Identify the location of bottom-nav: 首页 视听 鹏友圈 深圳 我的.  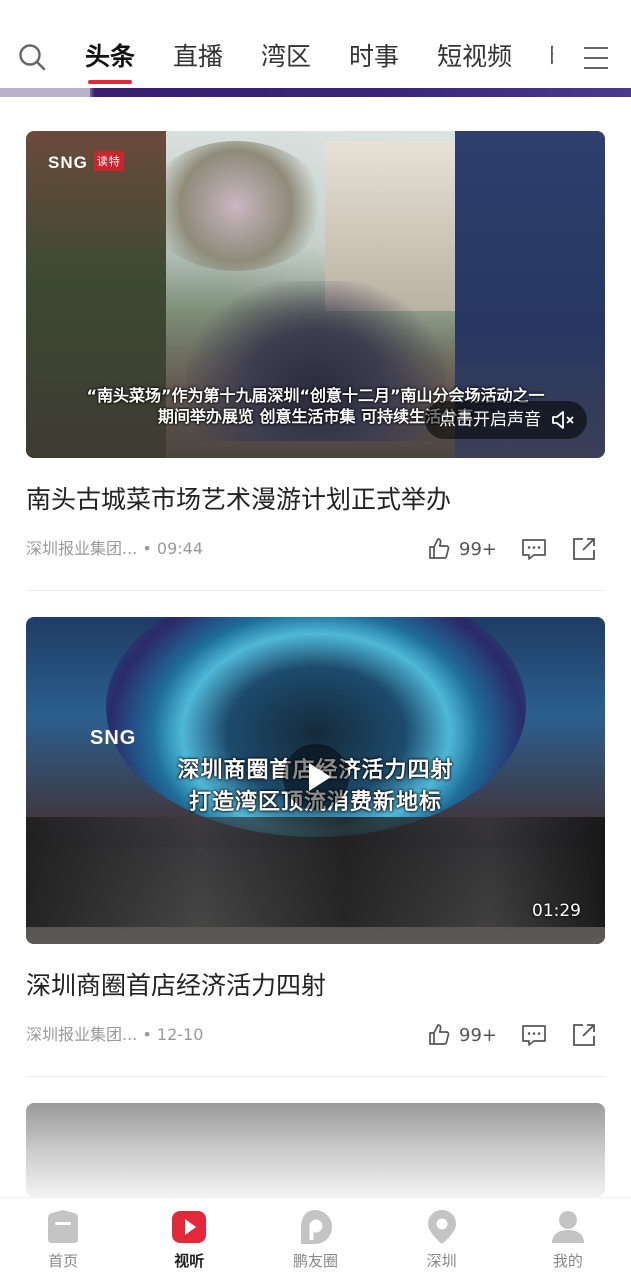
(315, 1238).